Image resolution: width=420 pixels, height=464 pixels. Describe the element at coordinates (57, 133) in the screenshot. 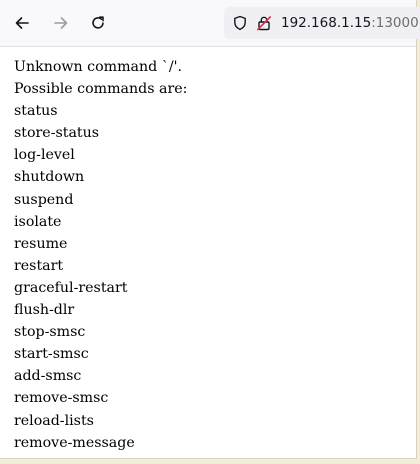

I see `command-item: store-status` at that location.